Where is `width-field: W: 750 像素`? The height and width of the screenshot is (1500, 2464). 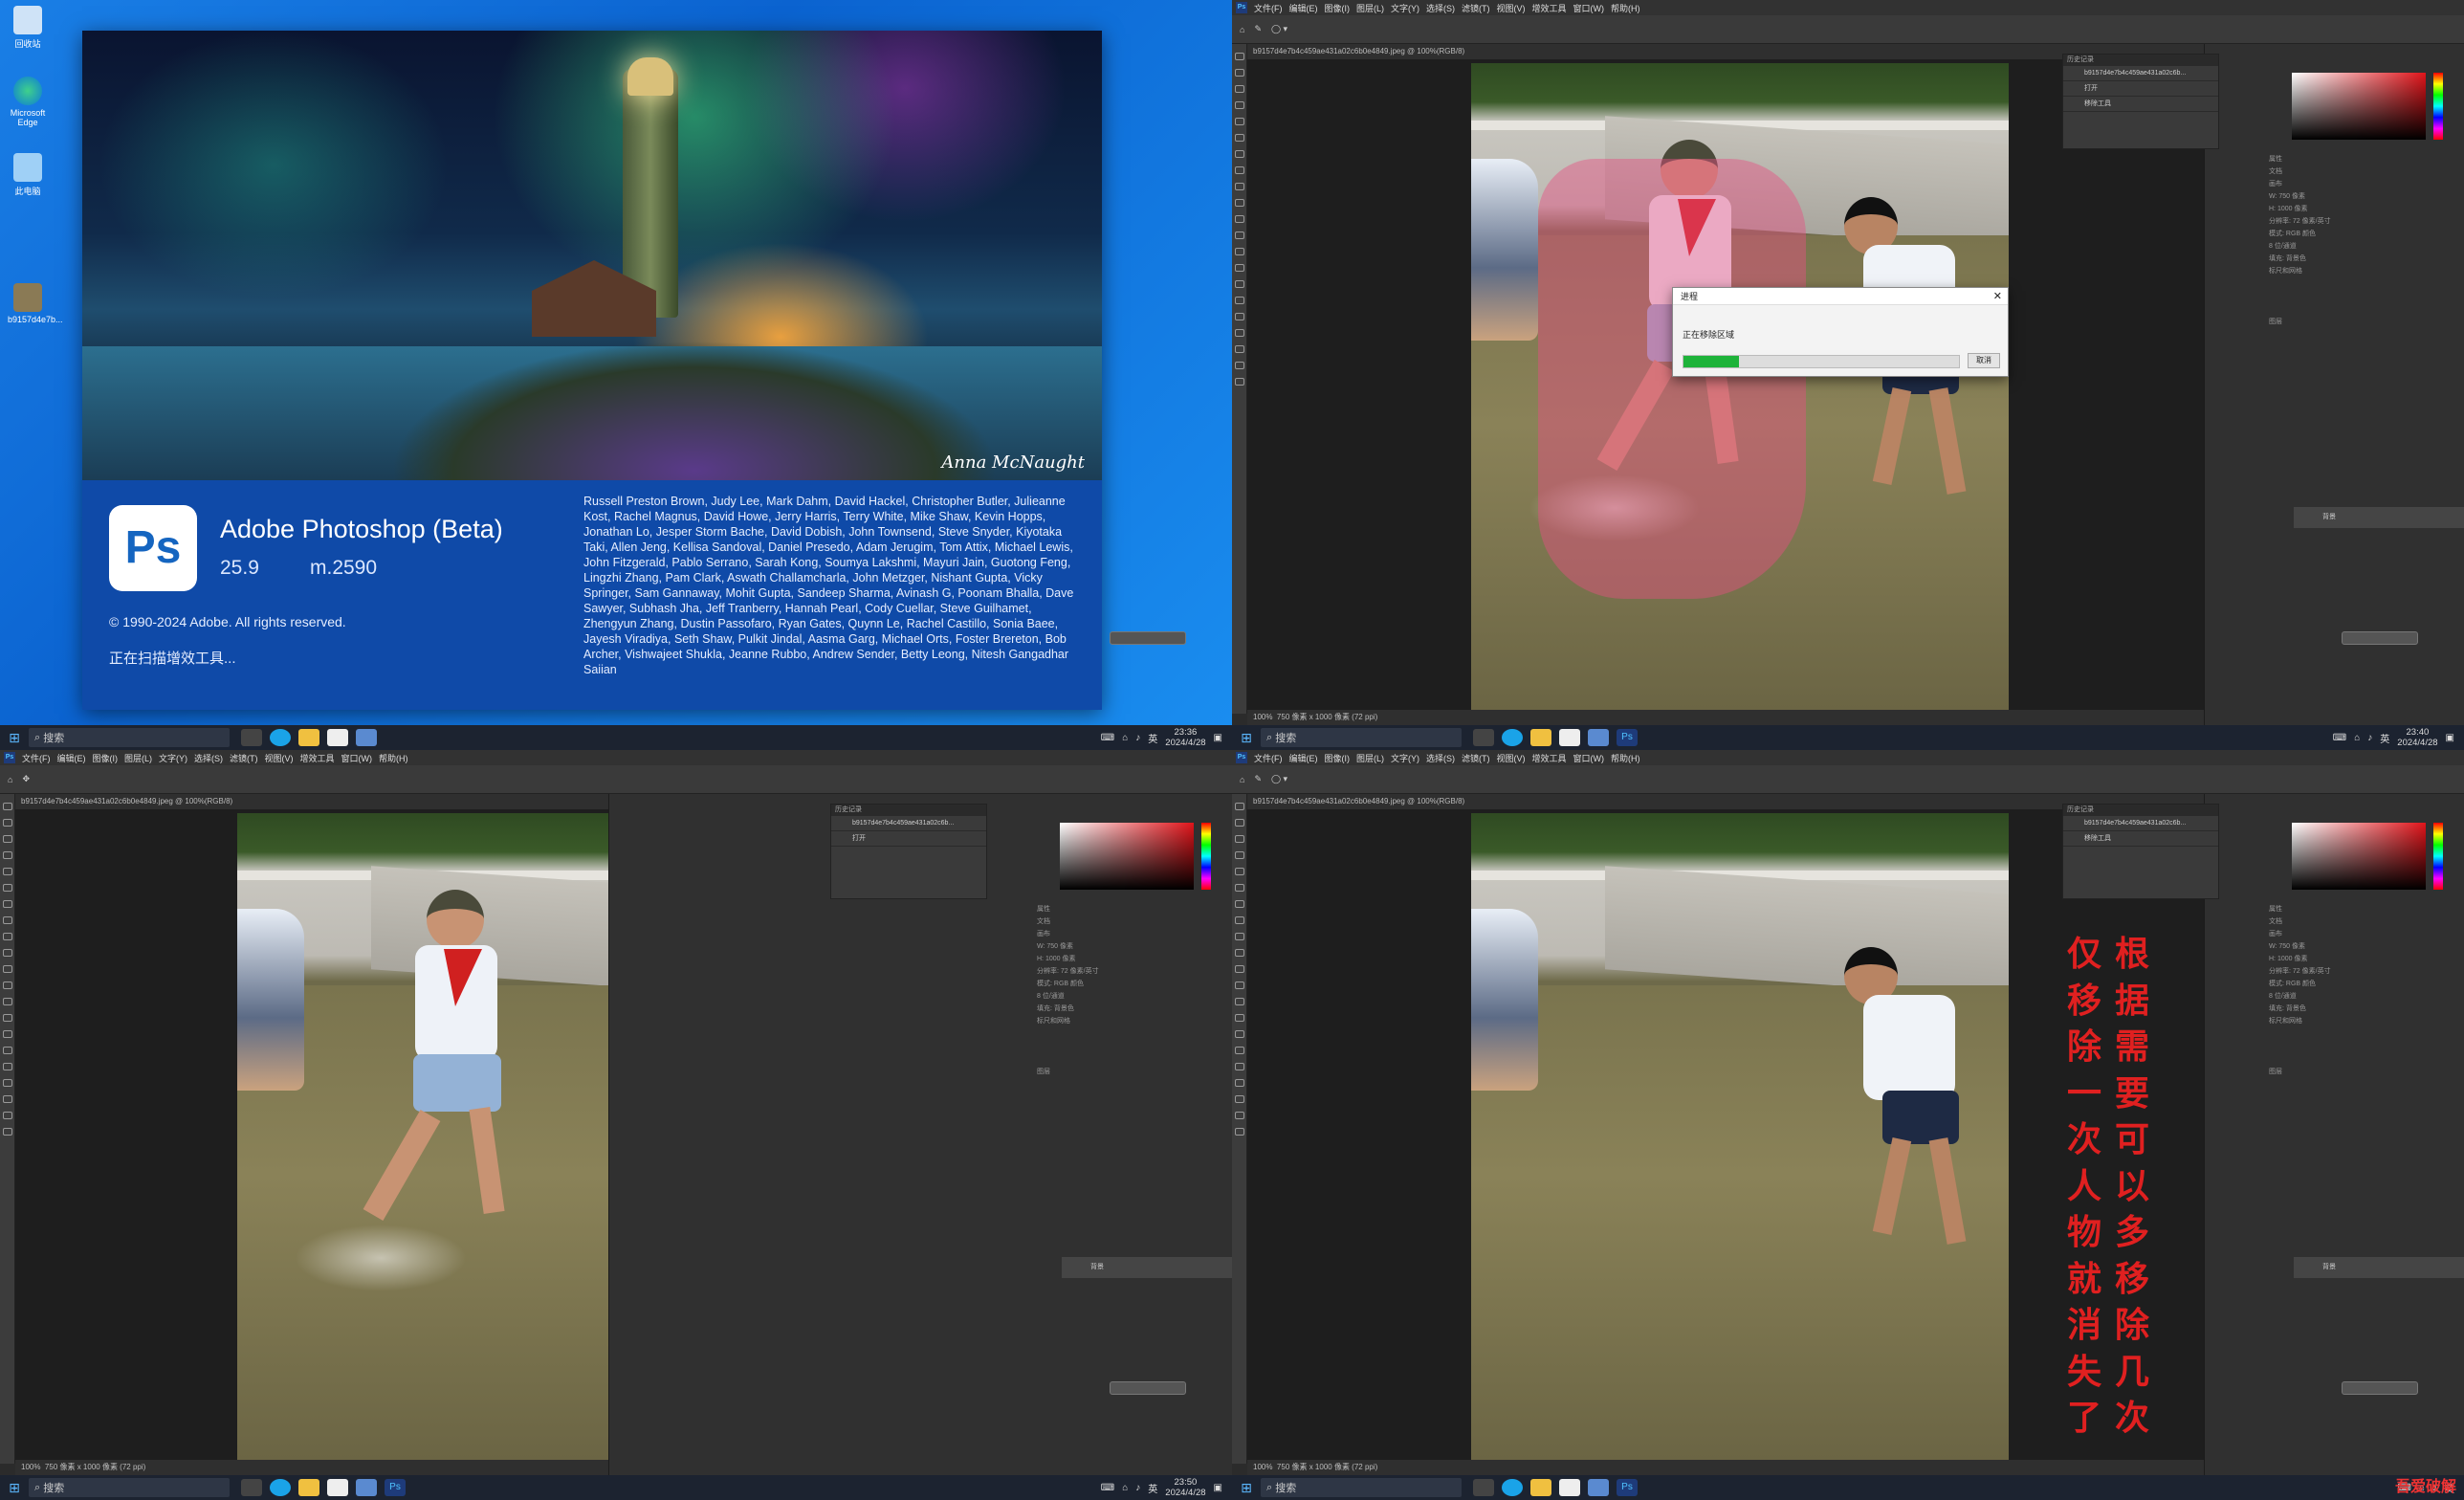 width-field: W: 750 像素 is located at coordinates (2366, 196).